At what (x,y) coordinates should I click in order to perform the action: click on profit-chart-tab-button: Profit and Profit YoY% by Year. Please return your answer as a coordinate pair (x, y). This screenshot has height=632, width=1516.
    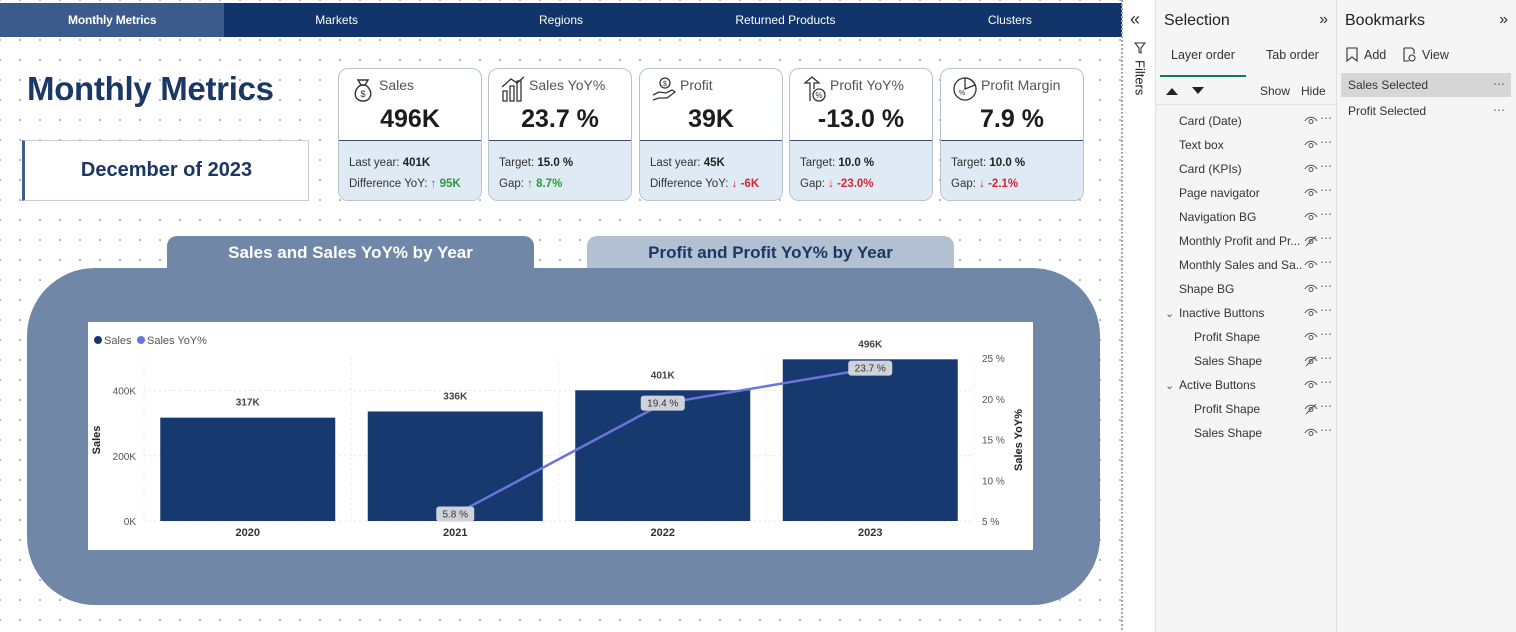
    Looking at the image, I should click on (770, 253).